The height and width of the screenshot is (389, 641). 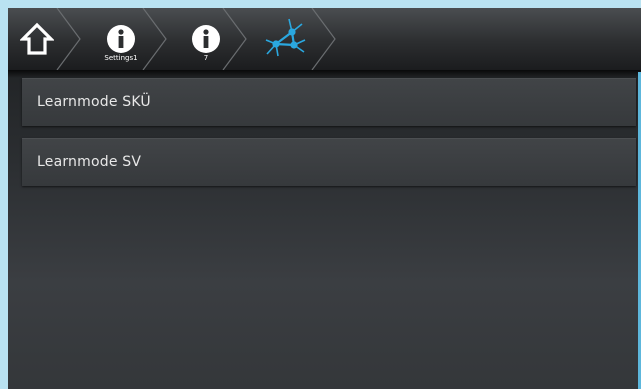 What do you see at coordinates (324, 74) in the screenshot?
I see `header-shadow` at bounding box center [324, 74].